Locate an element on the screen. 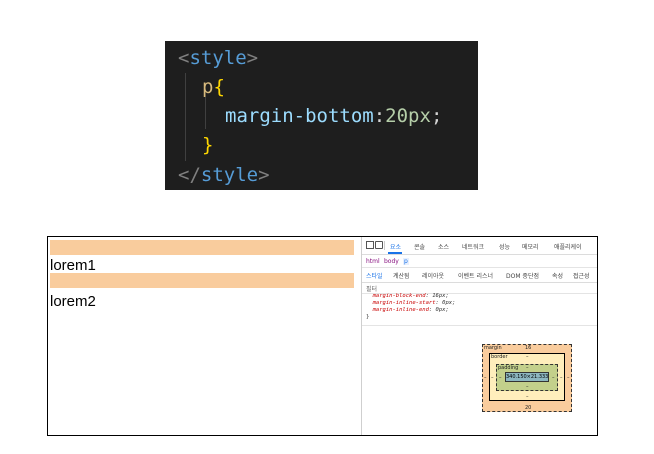 This screenshot has width=654, height=454. tab-elements: 요소 is located at coordinates (395, 246).